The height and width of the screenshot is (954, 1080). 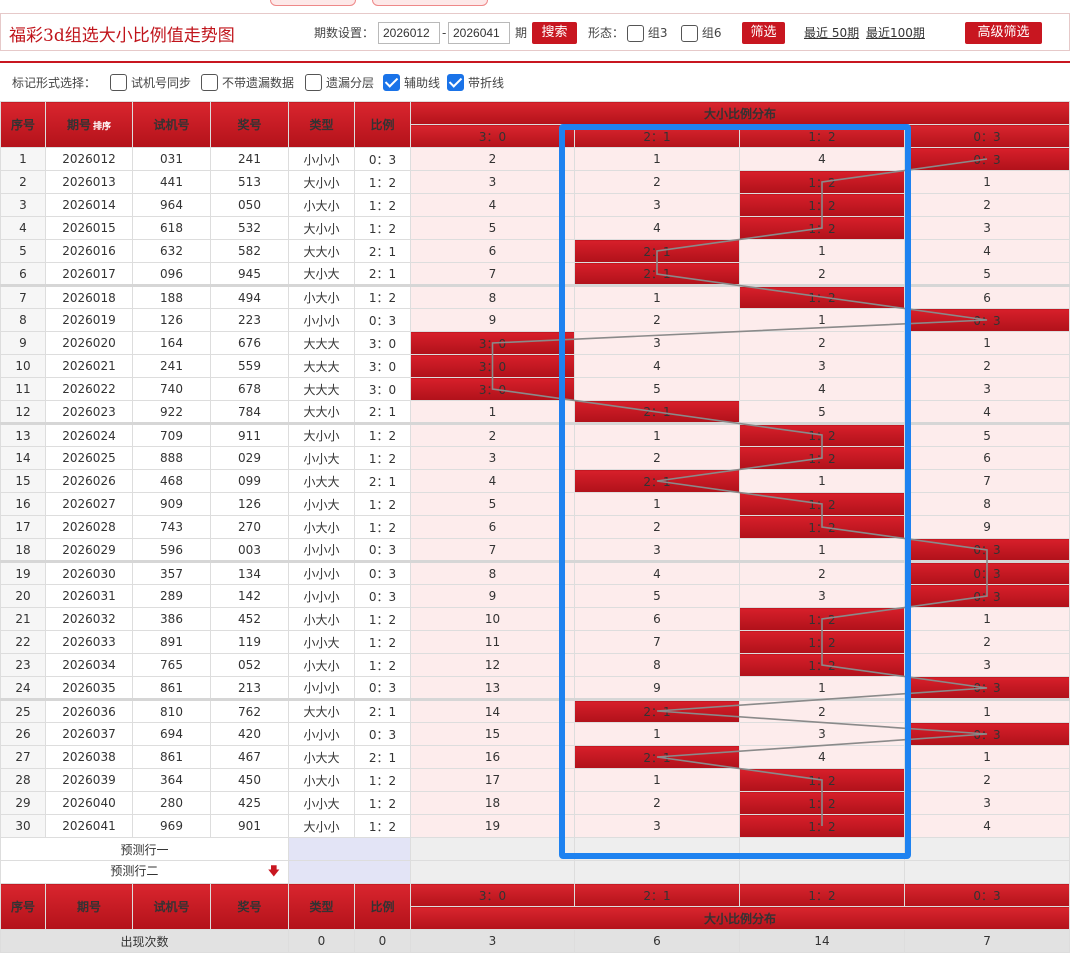 What do you see at coordinates (89, 504) in the screenshot?
I see `period-cell: 2026027` at bounding box center [89, 504].